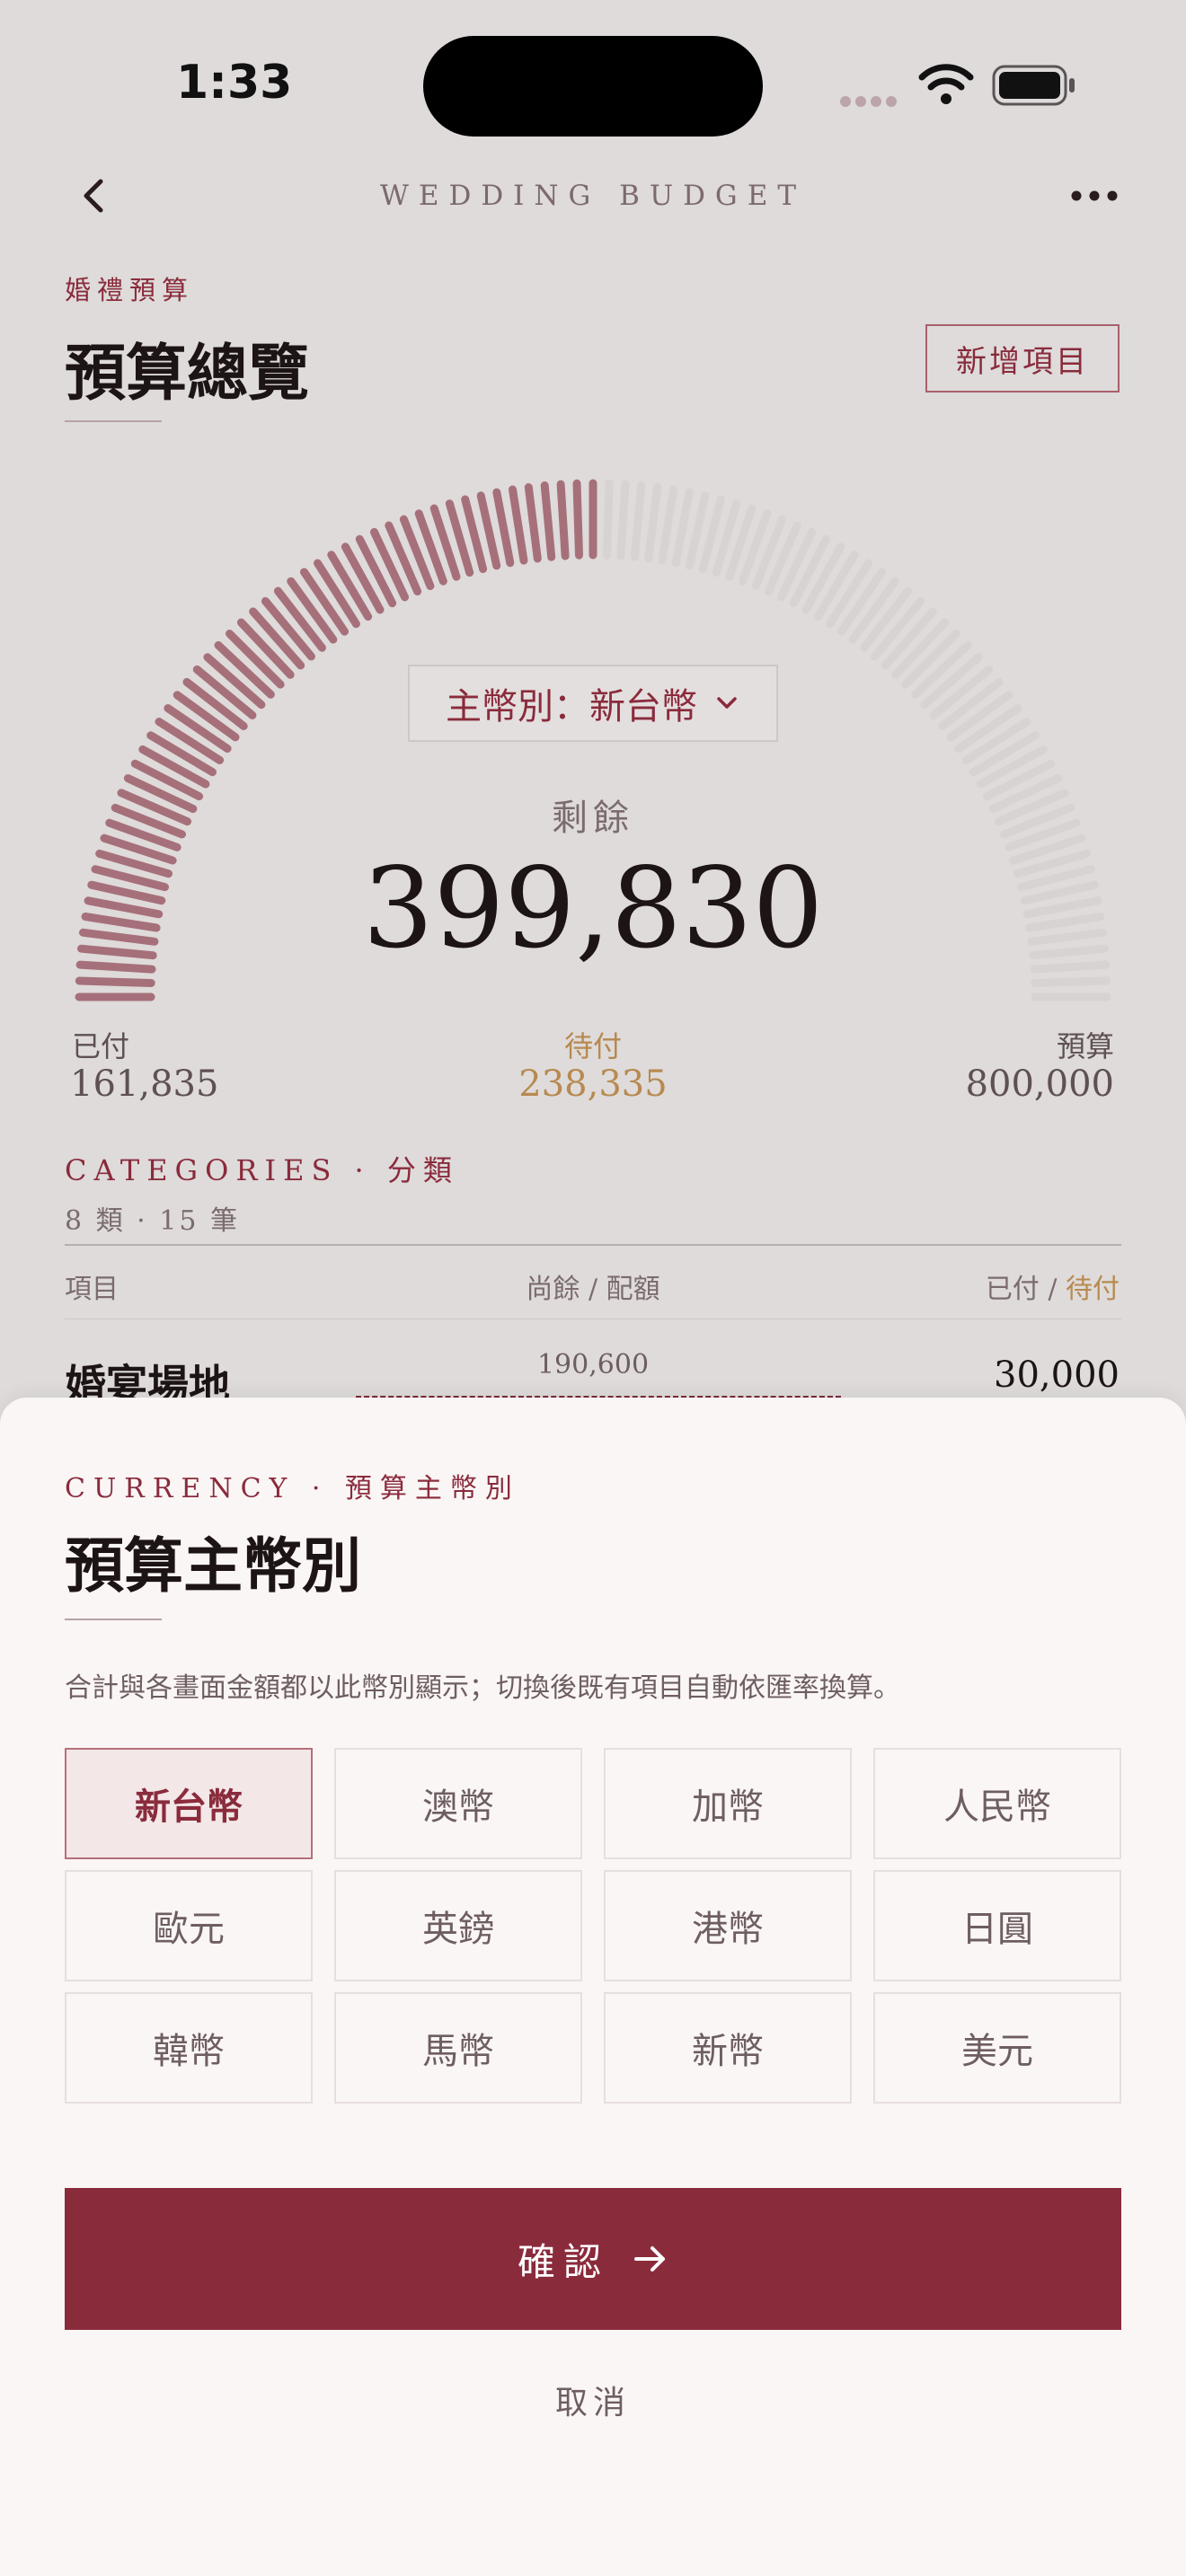 This screenshot has height=2576, width=1186. Describe the element at coordinates (593, 909) in the screenshot. I see `remaining-value: 399,830` at that location.